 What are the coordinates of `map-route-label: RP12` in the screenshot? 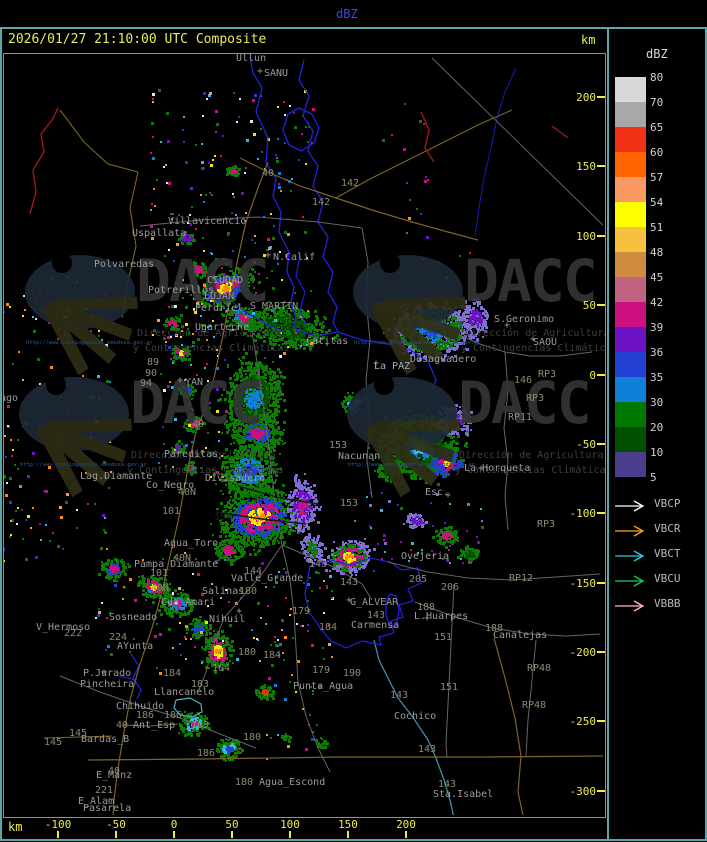 It's located at (521, 578).